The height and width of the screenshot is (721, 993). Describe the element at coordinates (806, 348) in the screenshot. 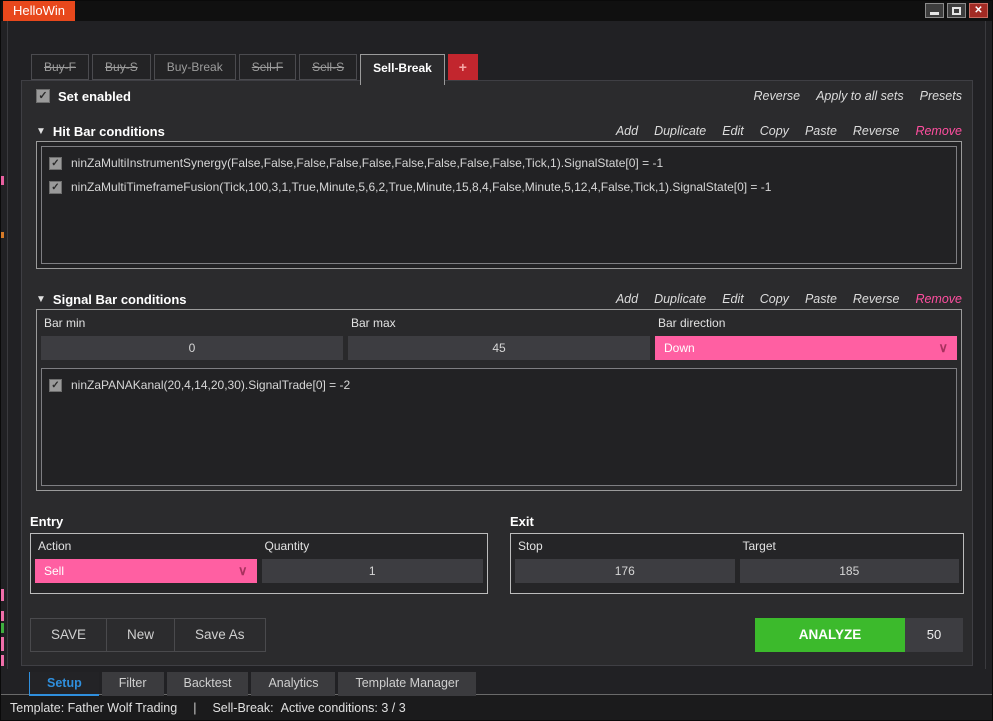

I see `bar-direction-select: Down ∨` at that location.